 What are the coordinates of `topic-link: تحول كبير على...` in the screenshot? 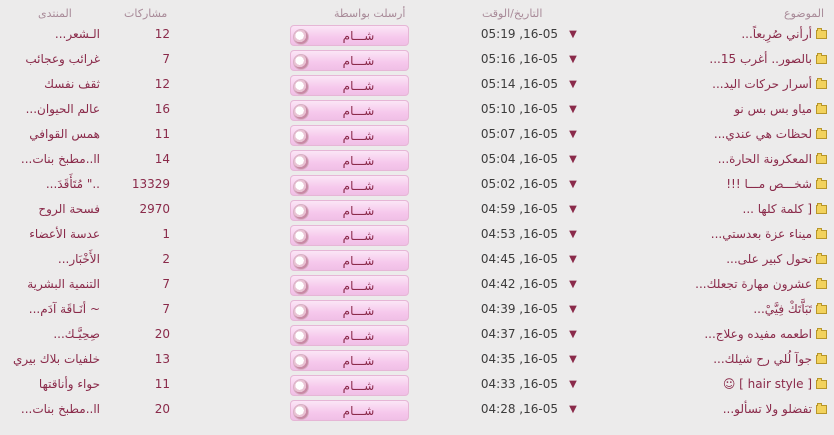 It's located at (696, 259).